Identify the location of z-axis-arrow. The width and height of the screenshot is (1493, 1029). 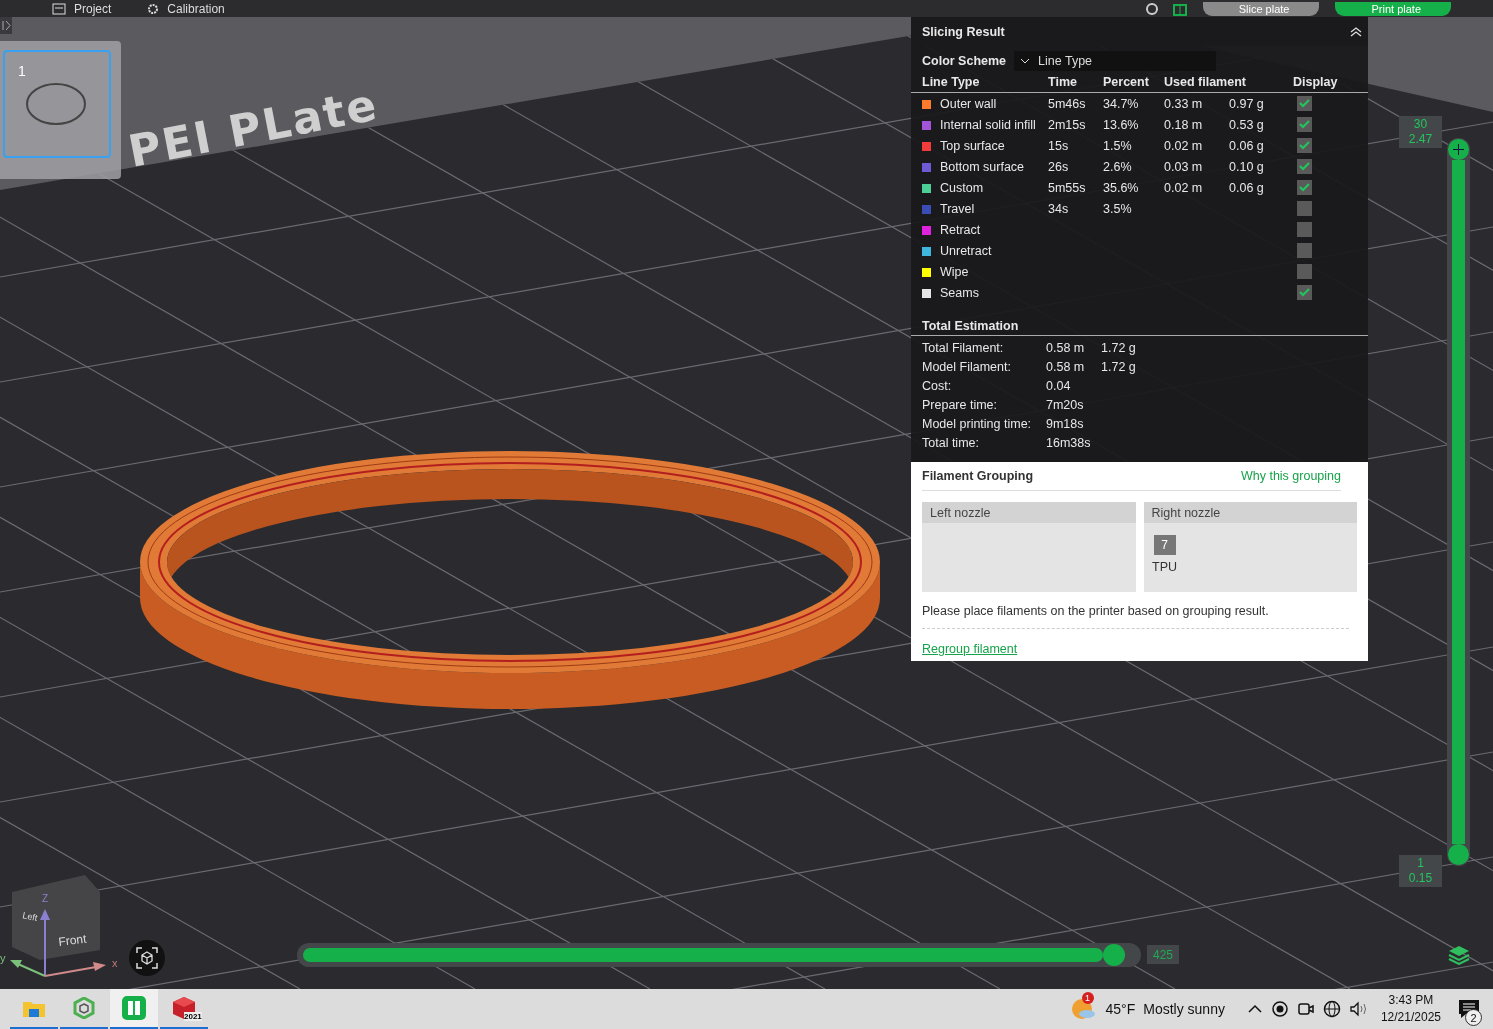
(45, 943).